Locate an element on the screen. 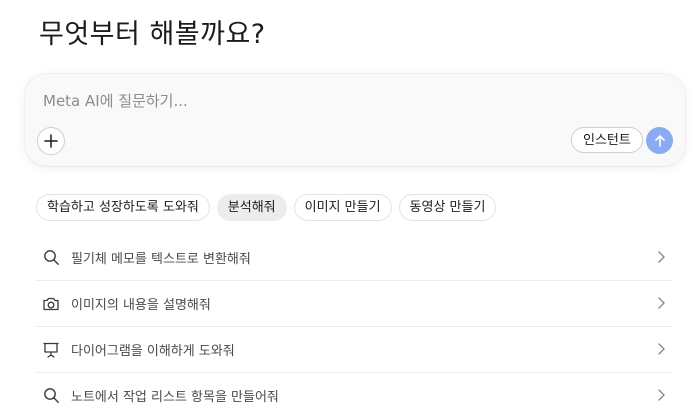 This screenshot has width=700, height=418. instant-mode-button: 인스턴트 is located at coordinates (607, 140).